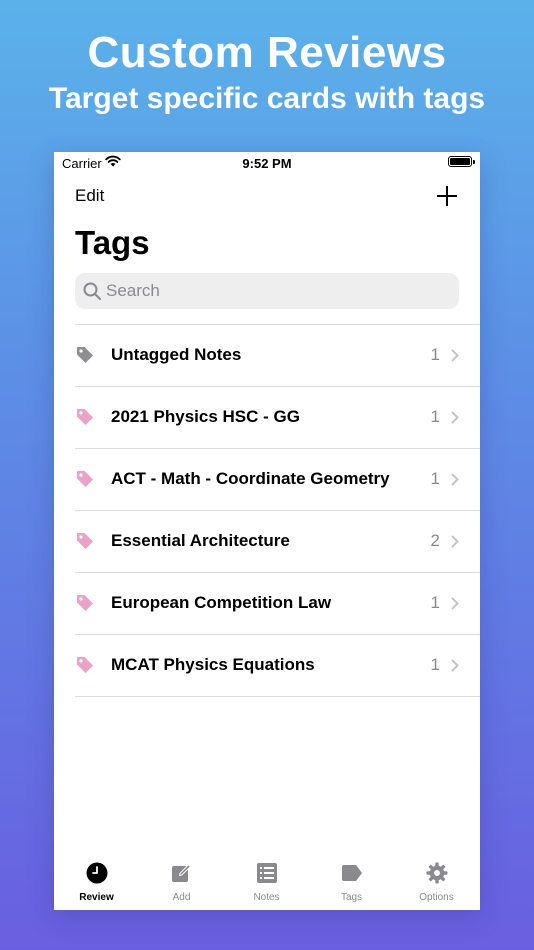 This screenshot has height=950, width=534. I want to click on list-icon, so click(266, 873).